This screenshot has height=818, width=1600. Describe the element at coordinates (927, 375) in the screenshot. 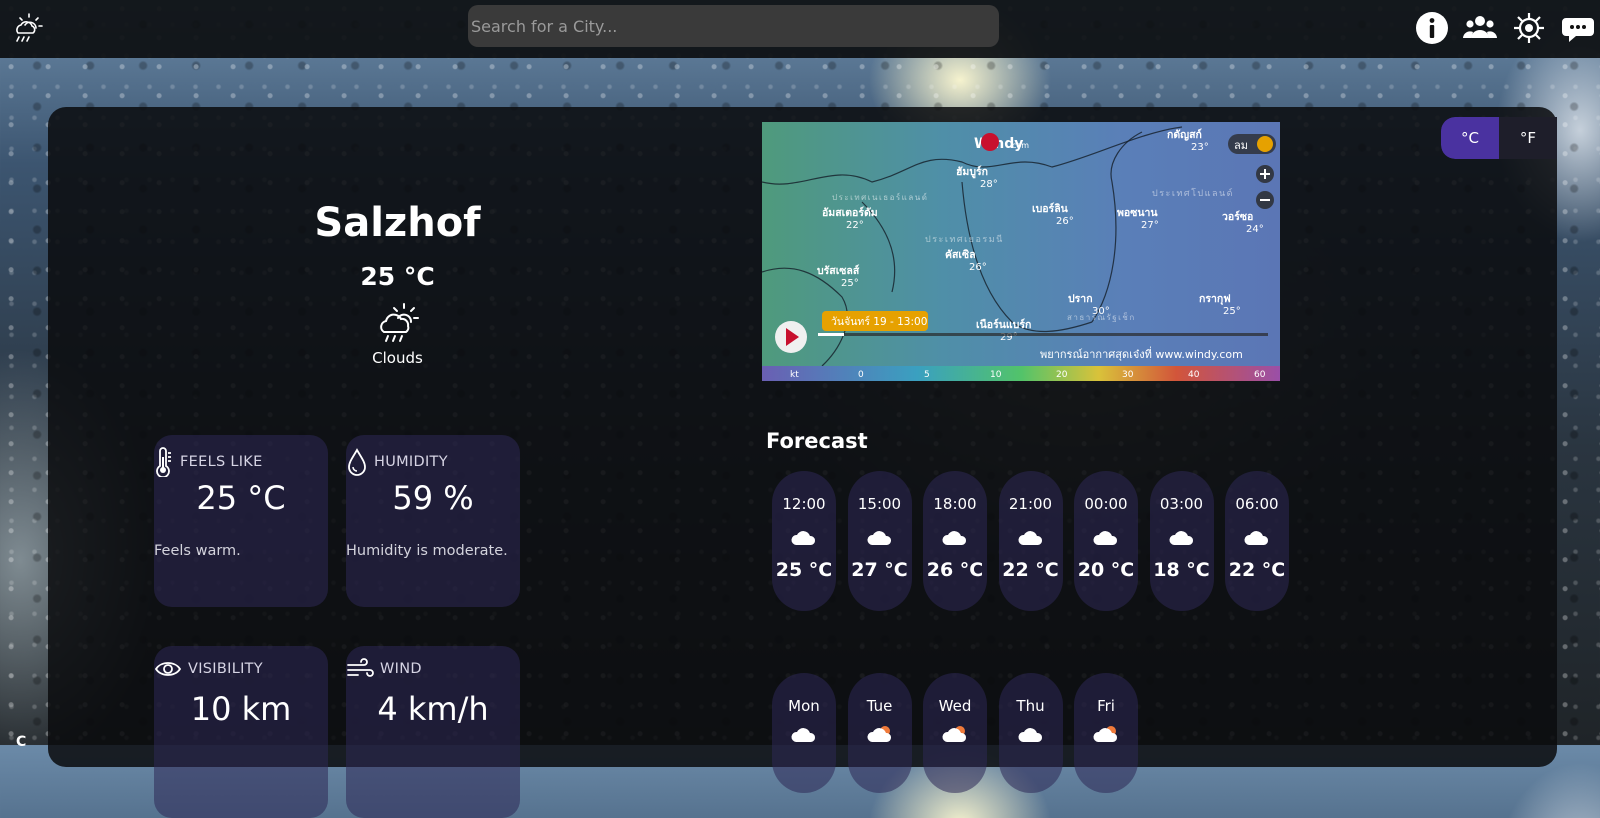

I see `scale-tick: 5` at that location.